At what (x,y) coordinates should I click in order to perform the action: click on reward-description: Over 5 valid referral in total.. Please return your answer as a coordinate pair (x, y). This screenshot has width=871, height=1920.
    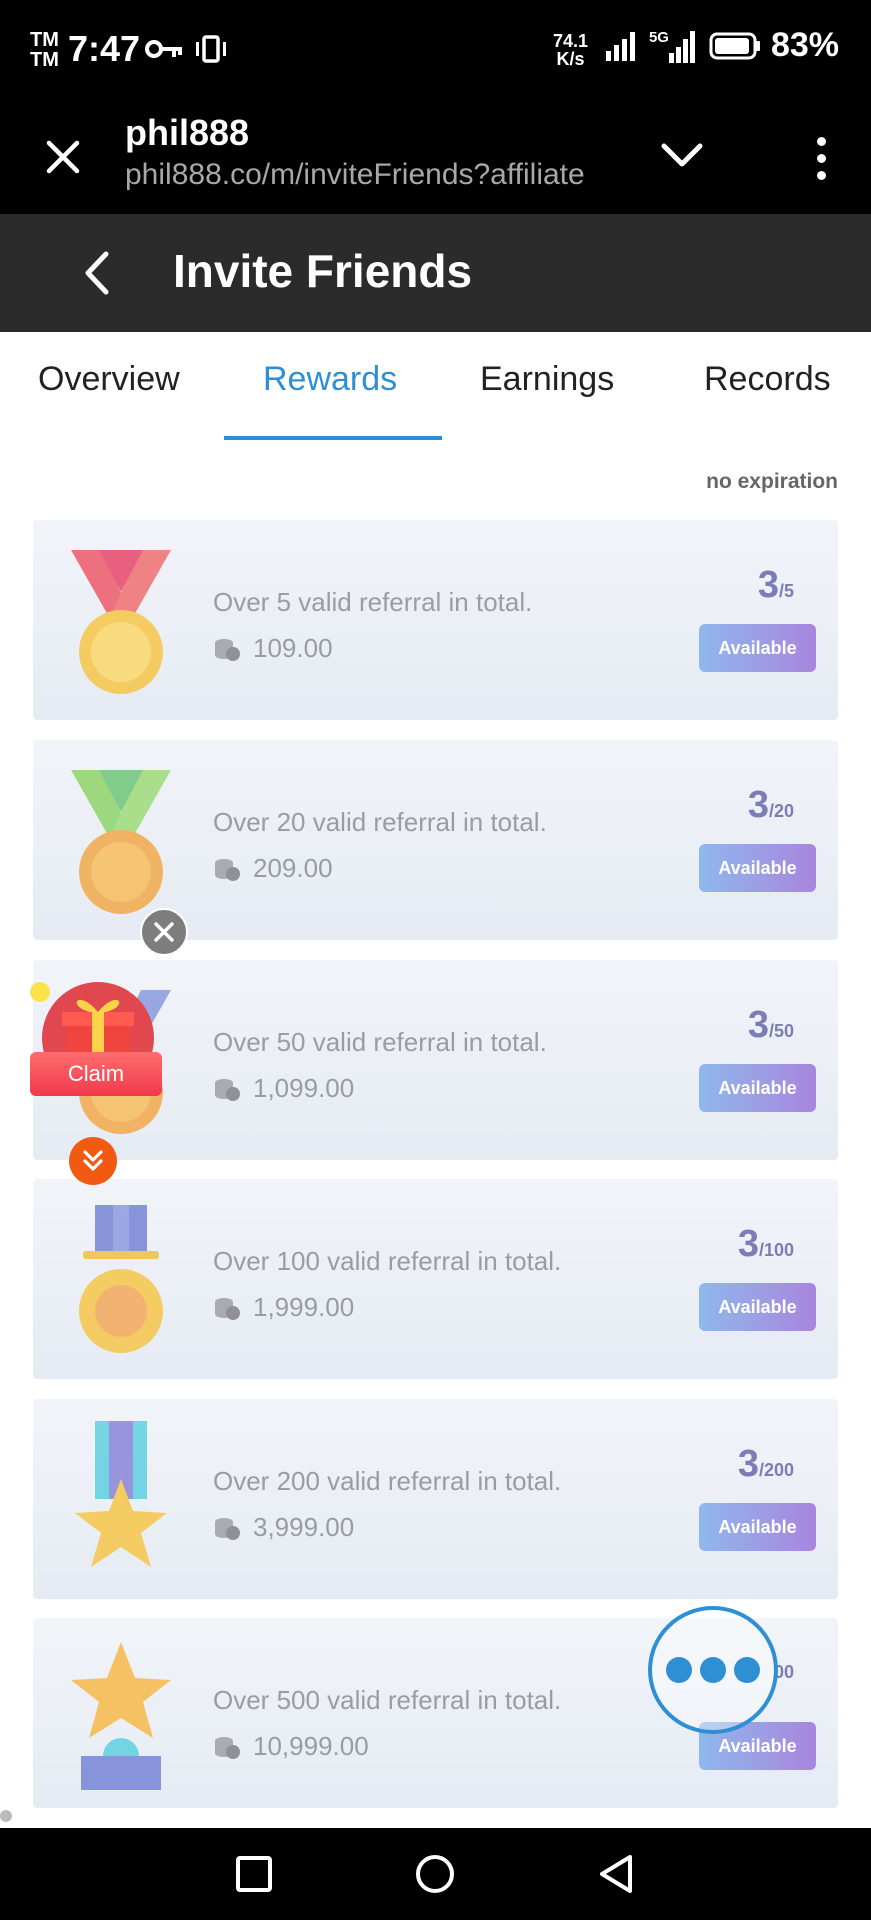
    Looking at the image, I should click on (373, 602).